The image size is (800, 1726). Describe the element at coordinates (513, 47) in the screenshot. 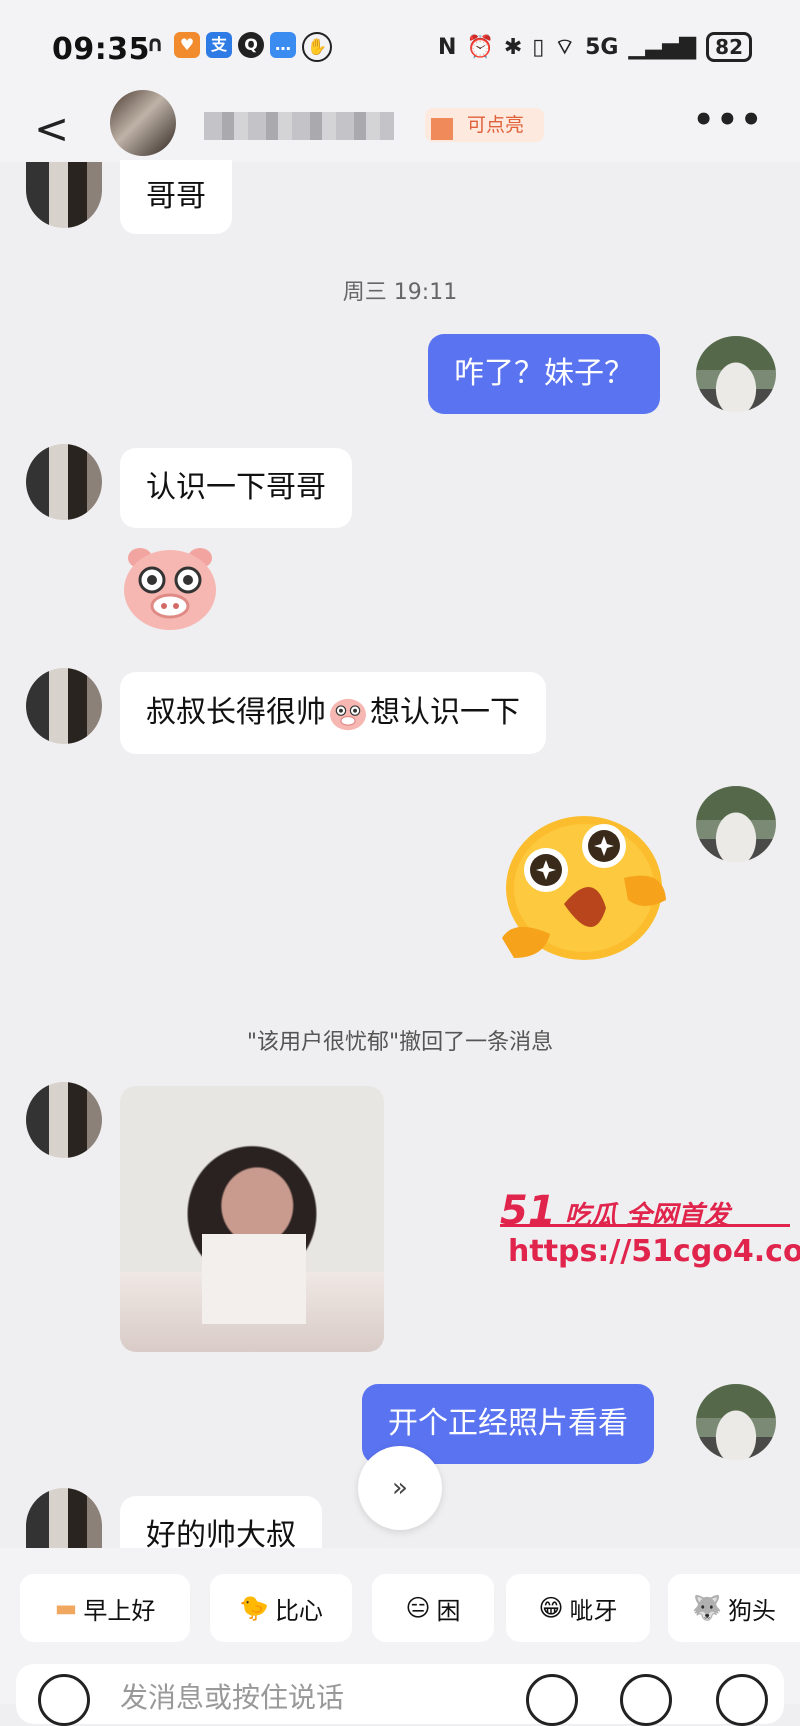

I see `bluetooth-icon: ✱` at that location.